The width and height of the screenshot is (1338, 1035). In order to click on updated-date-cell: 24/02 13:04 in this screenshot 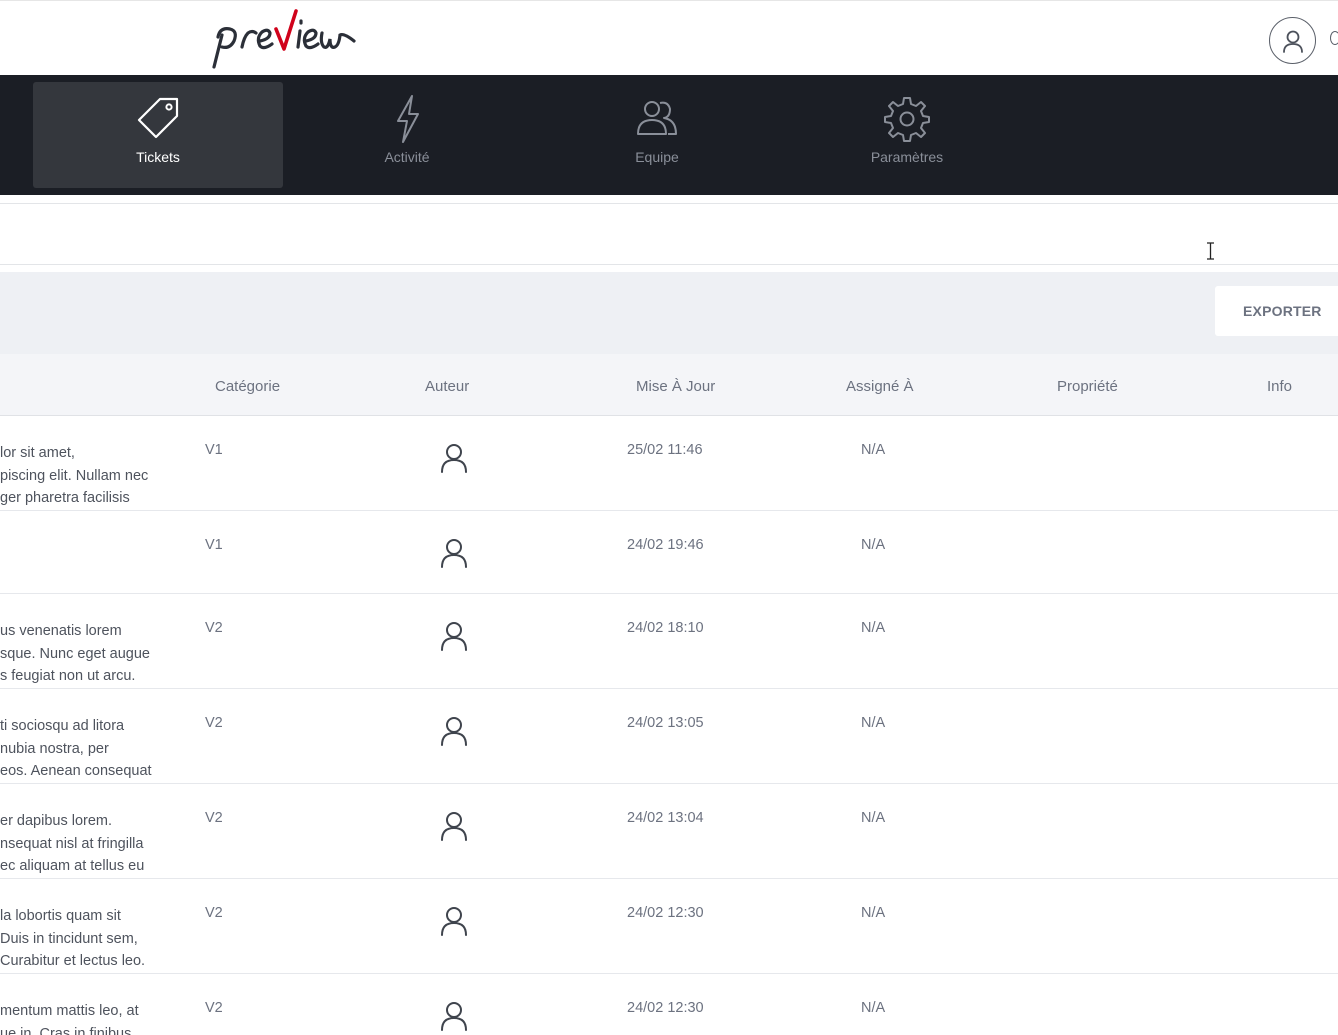, I will do `click(665, 818)`.